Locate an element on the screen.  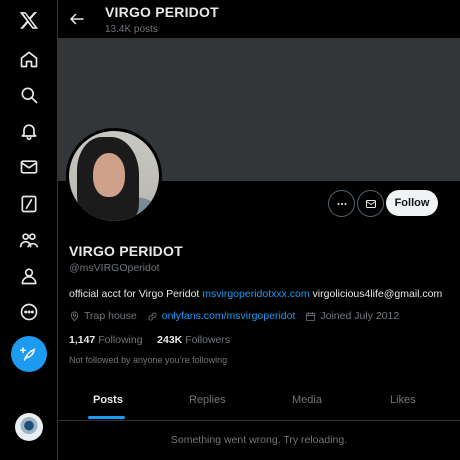
profile-stats: 1,147 Following 243K Followers is located at coordinates (149, 340).